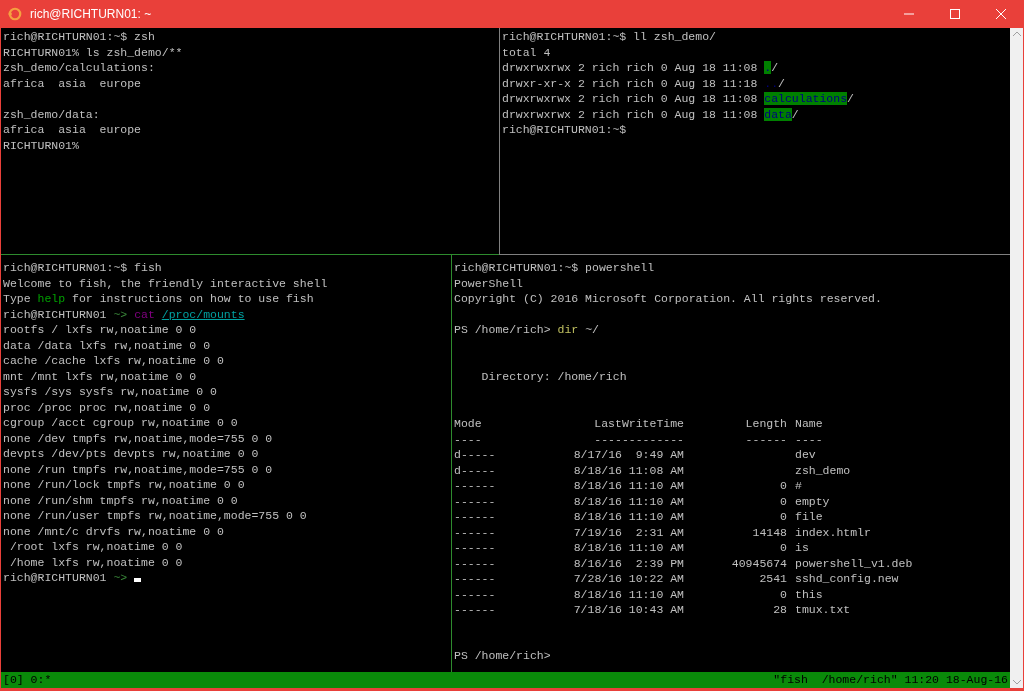 The height and width of the screenshot is (691, 1024). What do you see at coordinates (138, 438) in the screenshot?
I see `terminal-line: none /dev tmpfs rw,noatime,mode=755 0 0` at bounding box center [138, 438].